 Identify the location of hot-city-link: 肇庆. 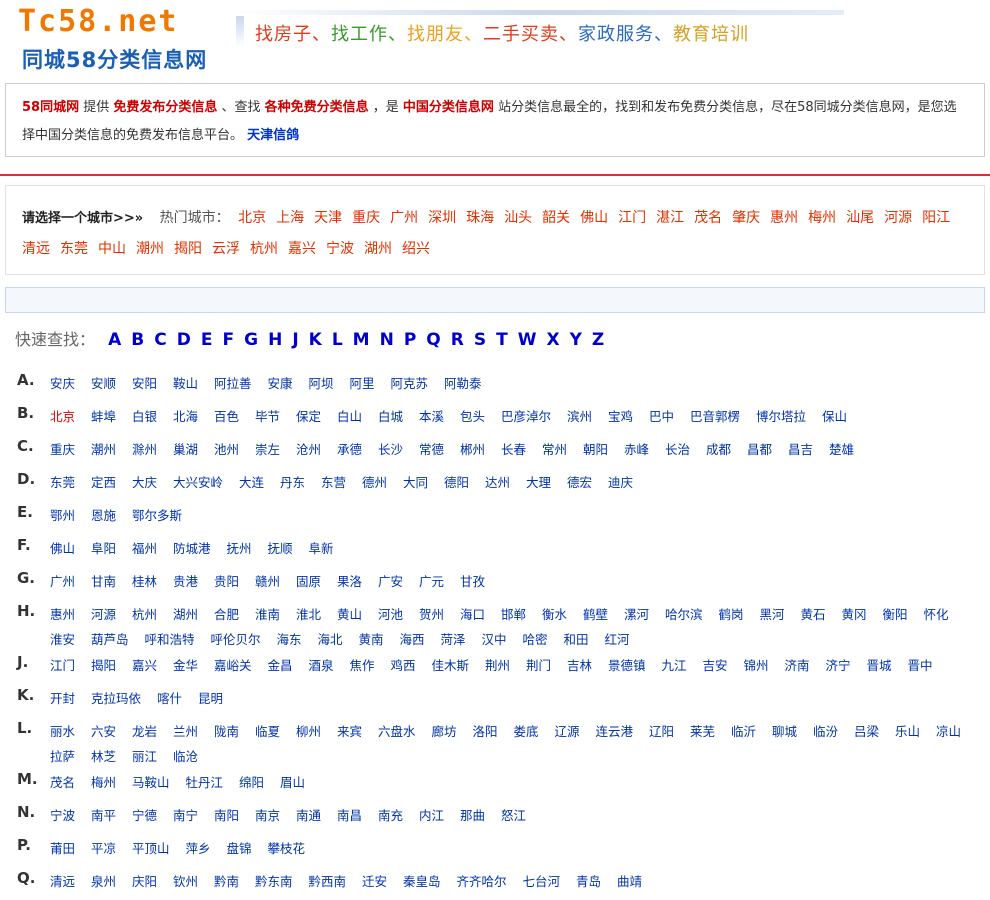
(746, 218).